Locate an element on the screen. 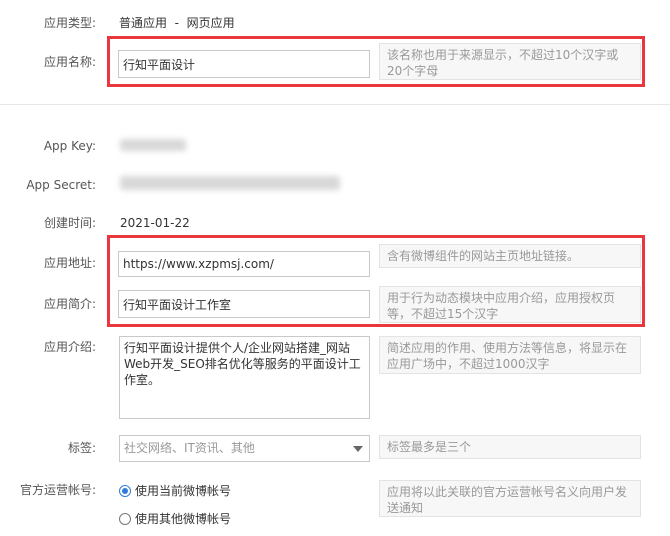 This screenshot has width=670, height=536. official-account-label: 官方运营帐号: is located at coordinates (57, 490).